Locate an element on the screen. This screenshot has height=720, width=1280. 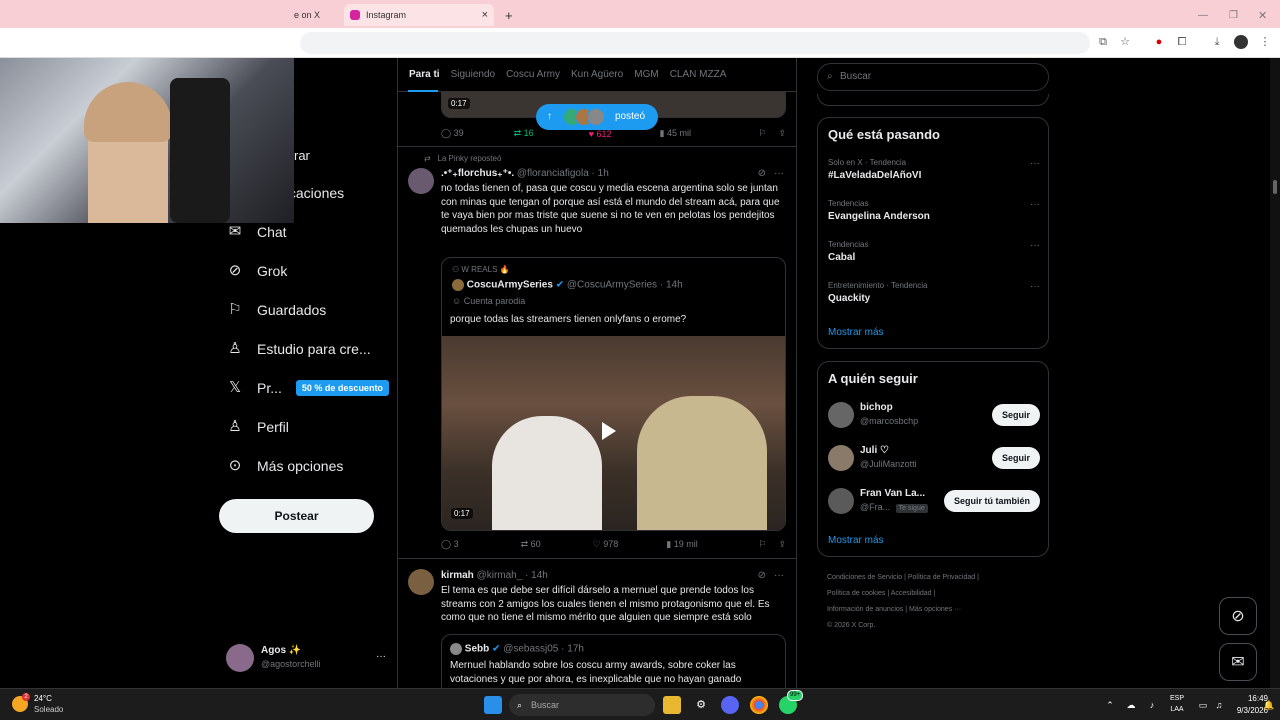
address-bar is located at coordinates (695, 43).